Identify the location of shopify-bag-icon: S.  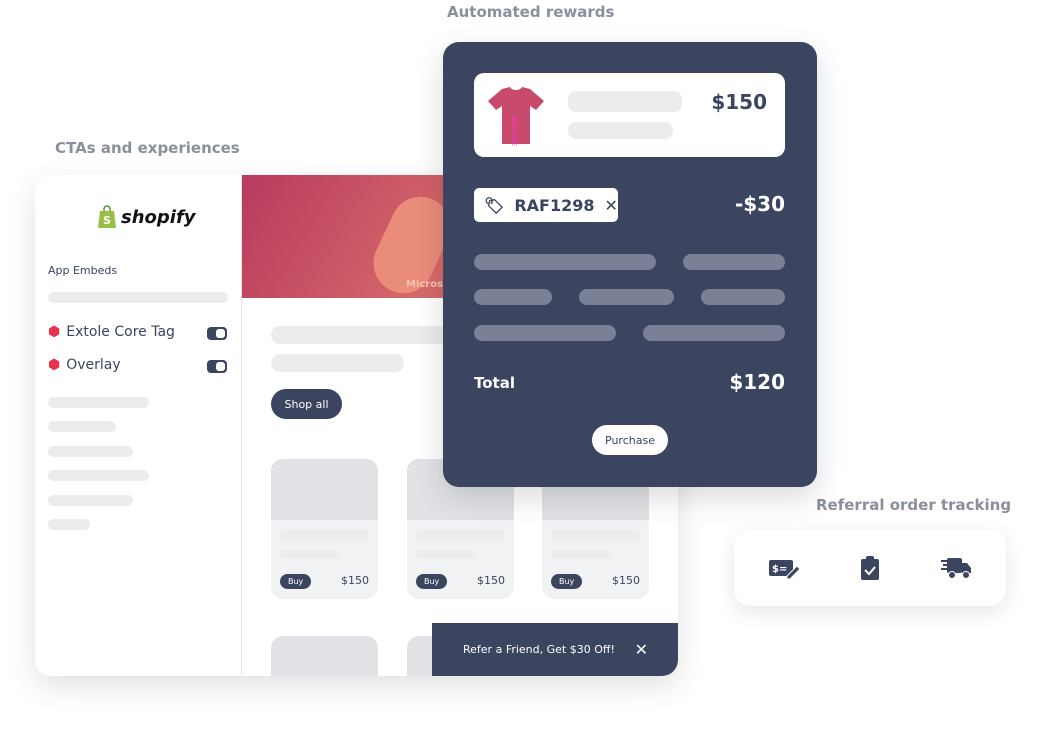
(107, 216).